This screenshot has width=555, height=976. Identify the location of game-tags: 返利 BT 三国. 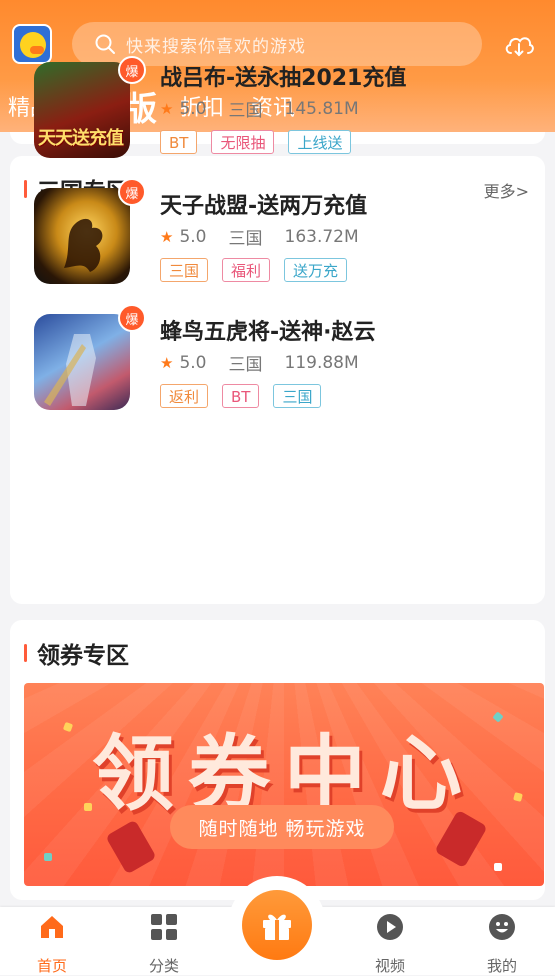
(247, 396).